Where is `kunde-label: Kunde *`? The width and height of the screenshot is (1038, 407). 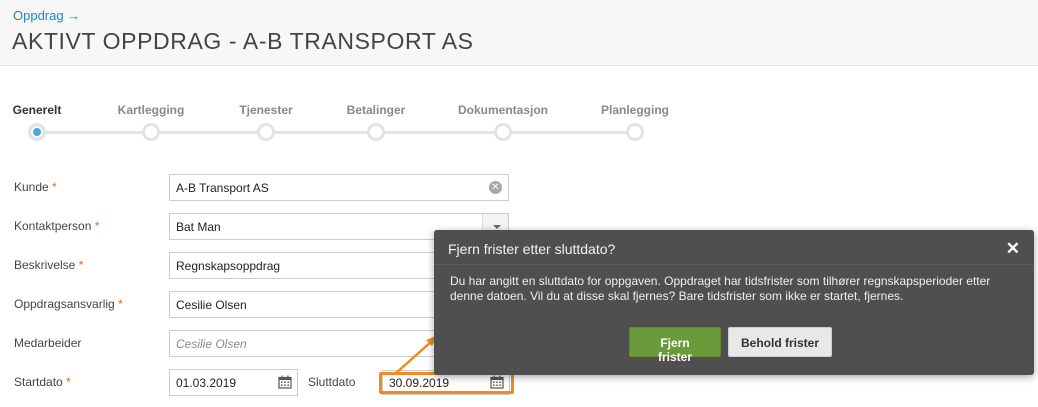
kunde-label: Kunde * is located at coordinates (35, 187).